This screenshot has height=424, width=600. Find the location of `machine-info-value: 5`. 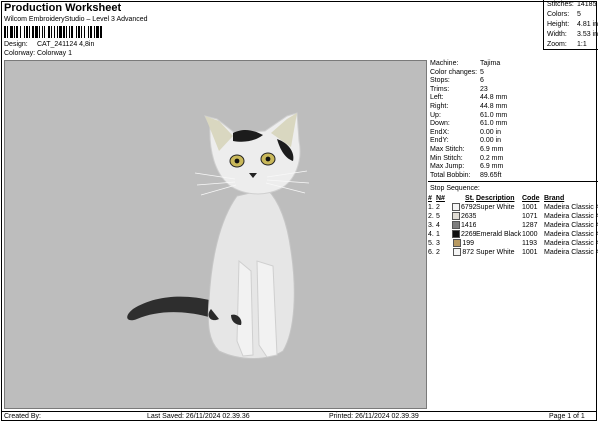

machine-info-value: 5 is located at coordinates (482, 72).